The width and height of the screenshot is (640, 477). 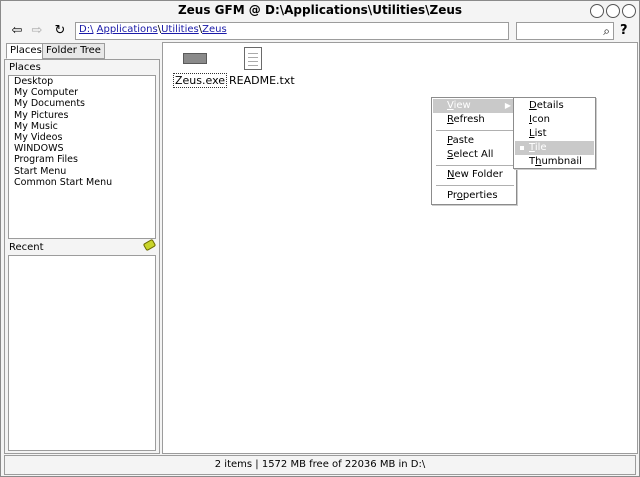 I want to click on search-box: ⌕, so click(x=565, y=31).